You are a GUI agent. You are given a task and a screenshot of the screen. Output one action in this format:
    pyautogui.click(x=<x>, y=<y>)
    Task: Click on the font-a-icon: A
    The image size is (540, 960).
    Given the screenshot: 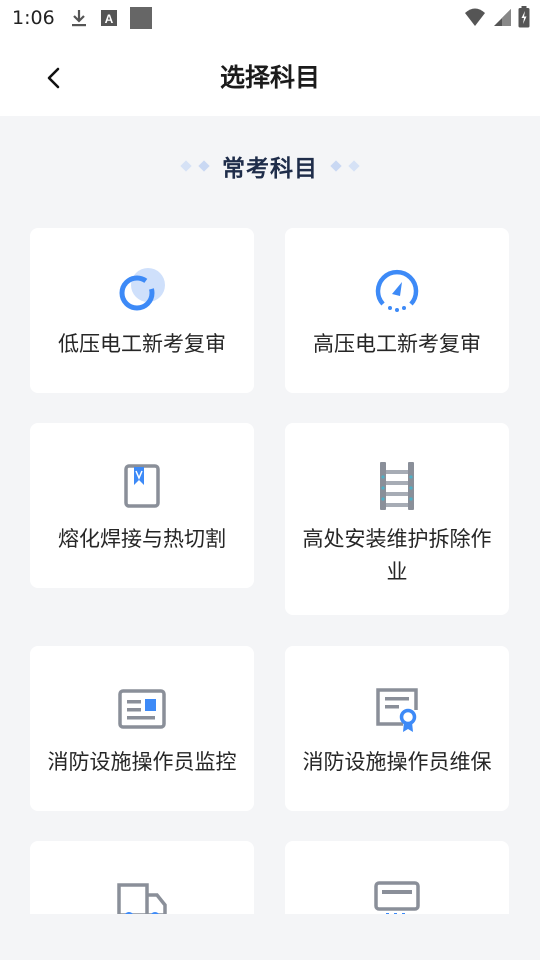 What is the action you would take?
    pyautogui.click(x=109, y=20)
    